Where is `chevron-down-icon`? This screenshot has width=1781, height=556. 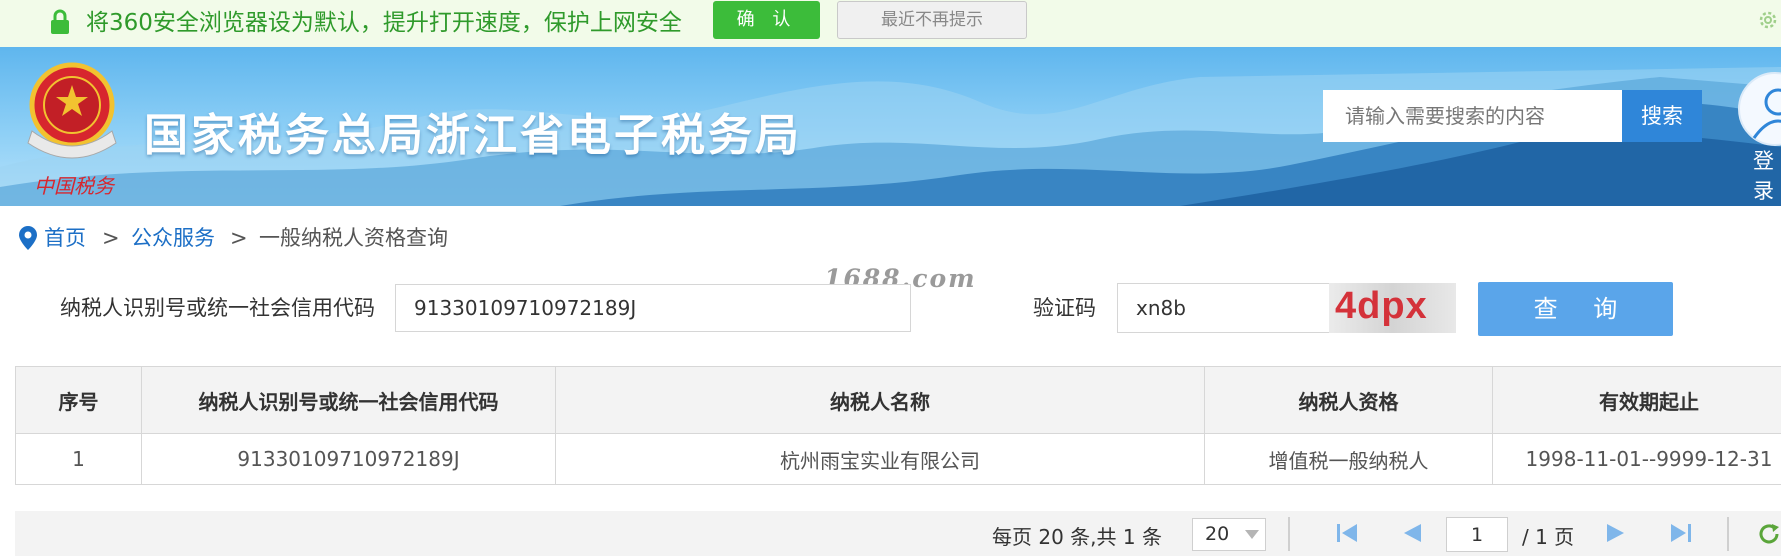 chevron-down-icon is located at coordinates (1252, 534).